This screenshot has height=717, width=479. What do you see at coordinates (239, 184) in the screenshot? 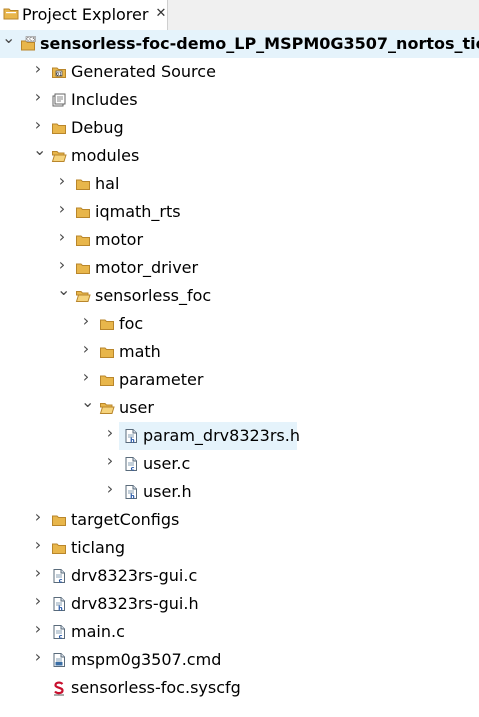
I see `tree-item-hal: › hal` at bounding box center [239, 184].